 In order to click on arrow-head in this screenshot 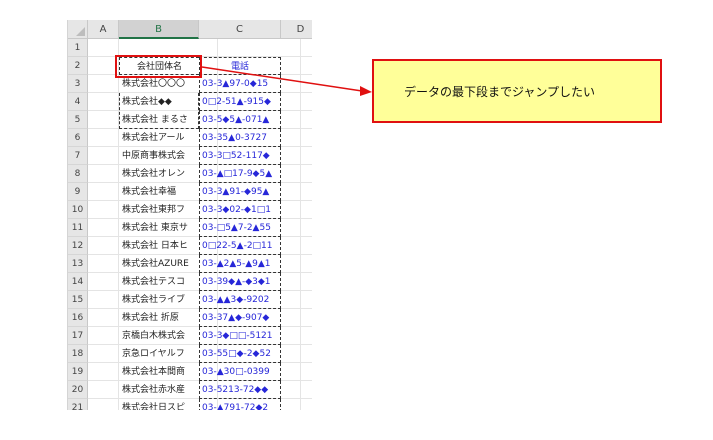, I will do `click(366, 91)`.